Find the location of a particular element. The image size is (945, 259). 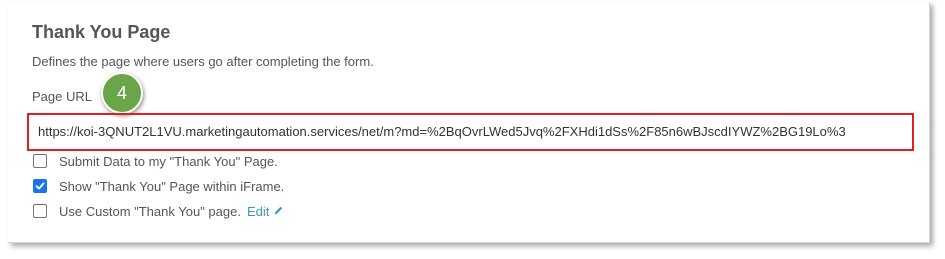

submit-data-checkbox is located at coordinates (40, 161).